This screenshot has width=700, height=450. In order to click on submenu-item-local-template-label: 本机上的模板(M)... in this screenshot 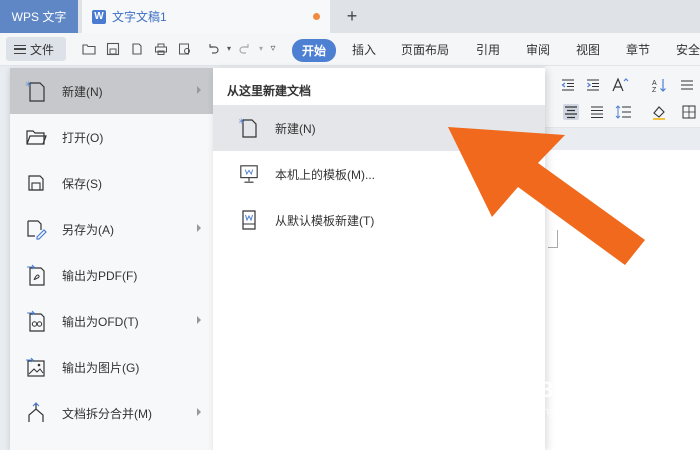, I will do `click(325, 174)`.